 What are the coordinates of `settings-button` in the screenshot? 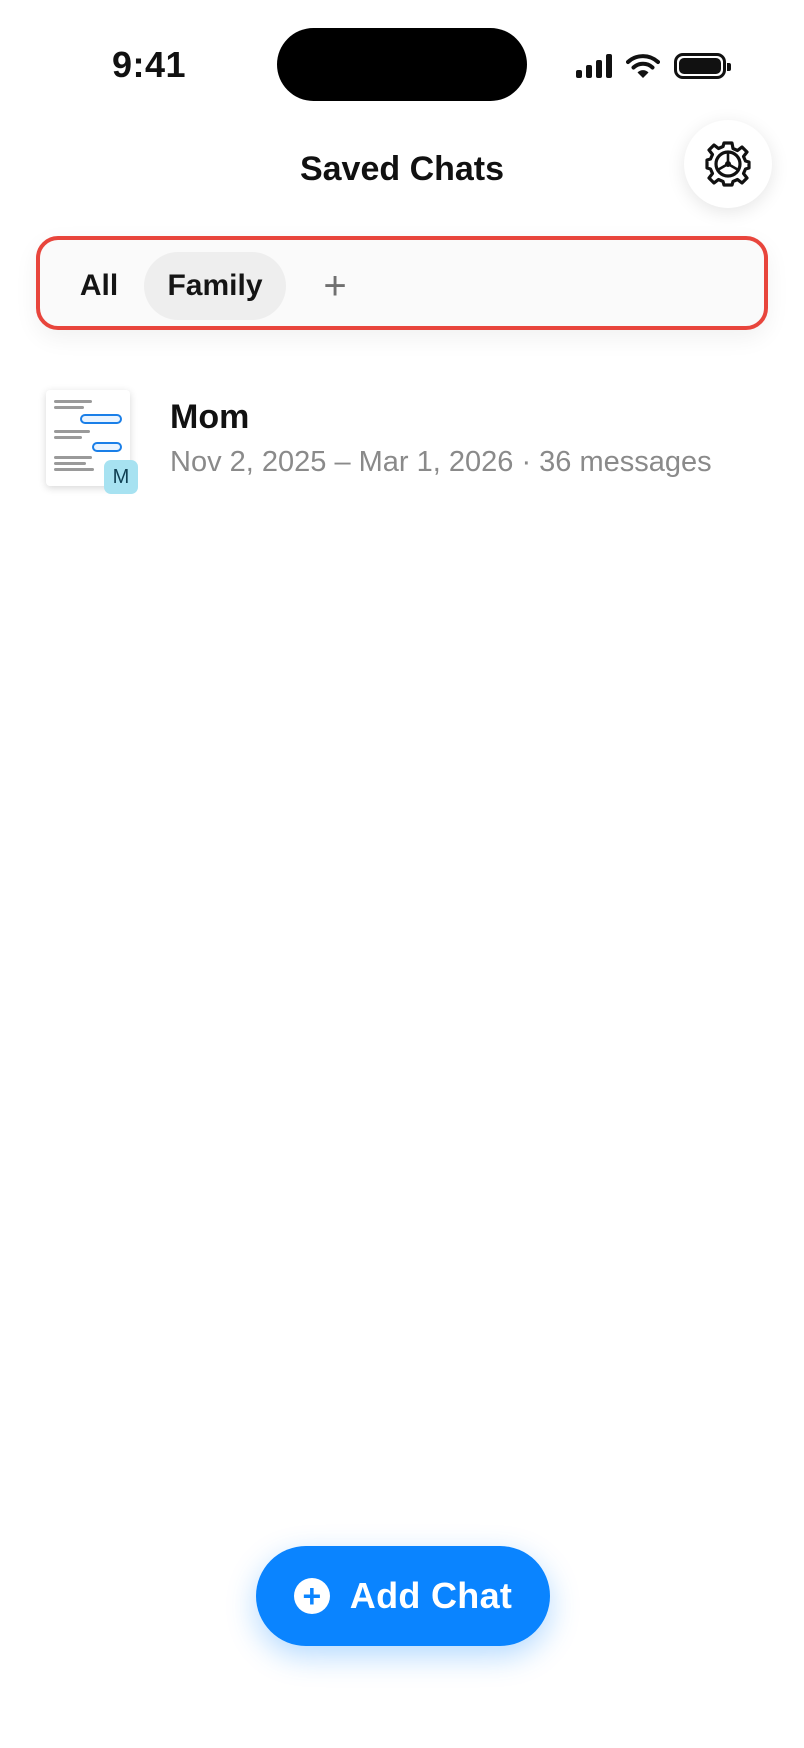 It's located at (728, 164).